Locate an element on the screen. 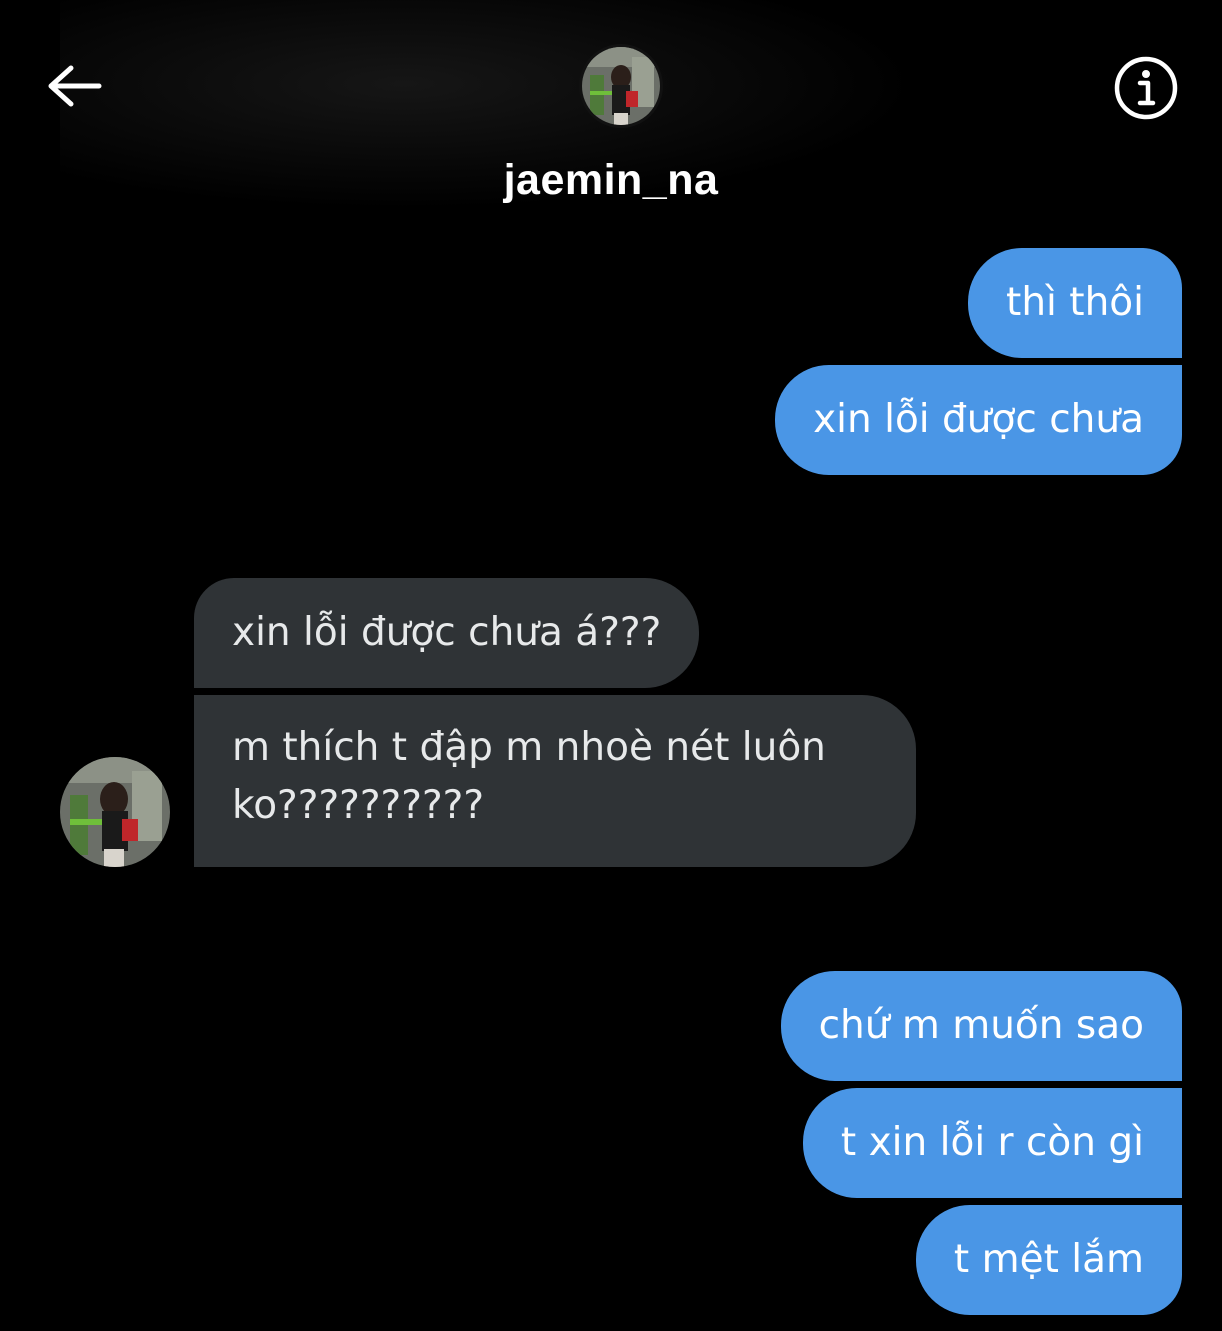 The width and height of the screenshot is (1222, 1331). back-button is located at coordinates (75, 86).